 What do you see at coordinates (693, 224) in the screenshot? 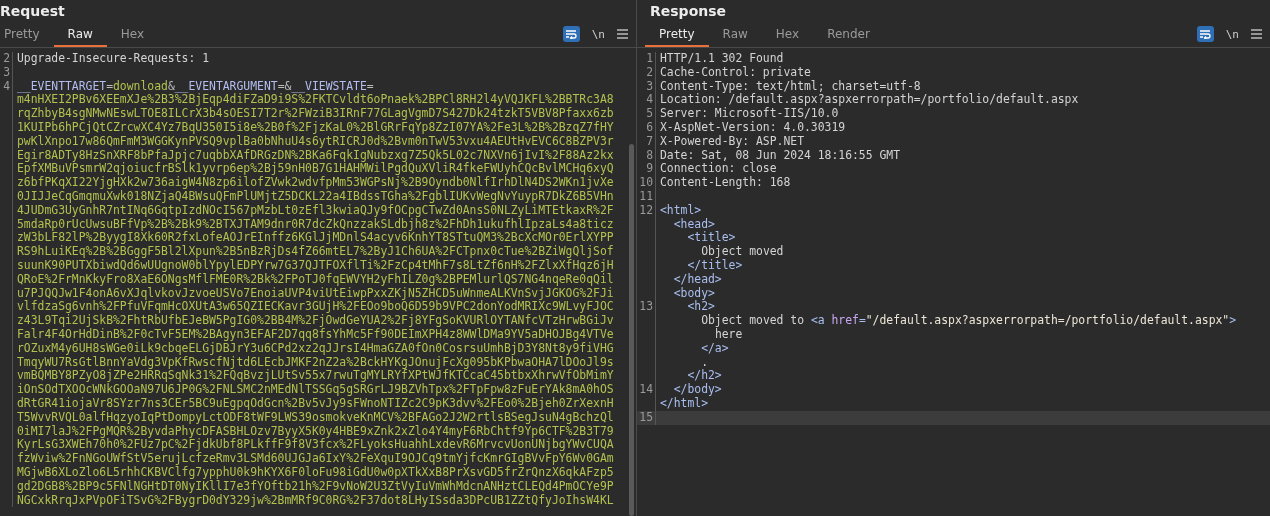
I see `code-line: <head>` at bounding box center [693, 224].